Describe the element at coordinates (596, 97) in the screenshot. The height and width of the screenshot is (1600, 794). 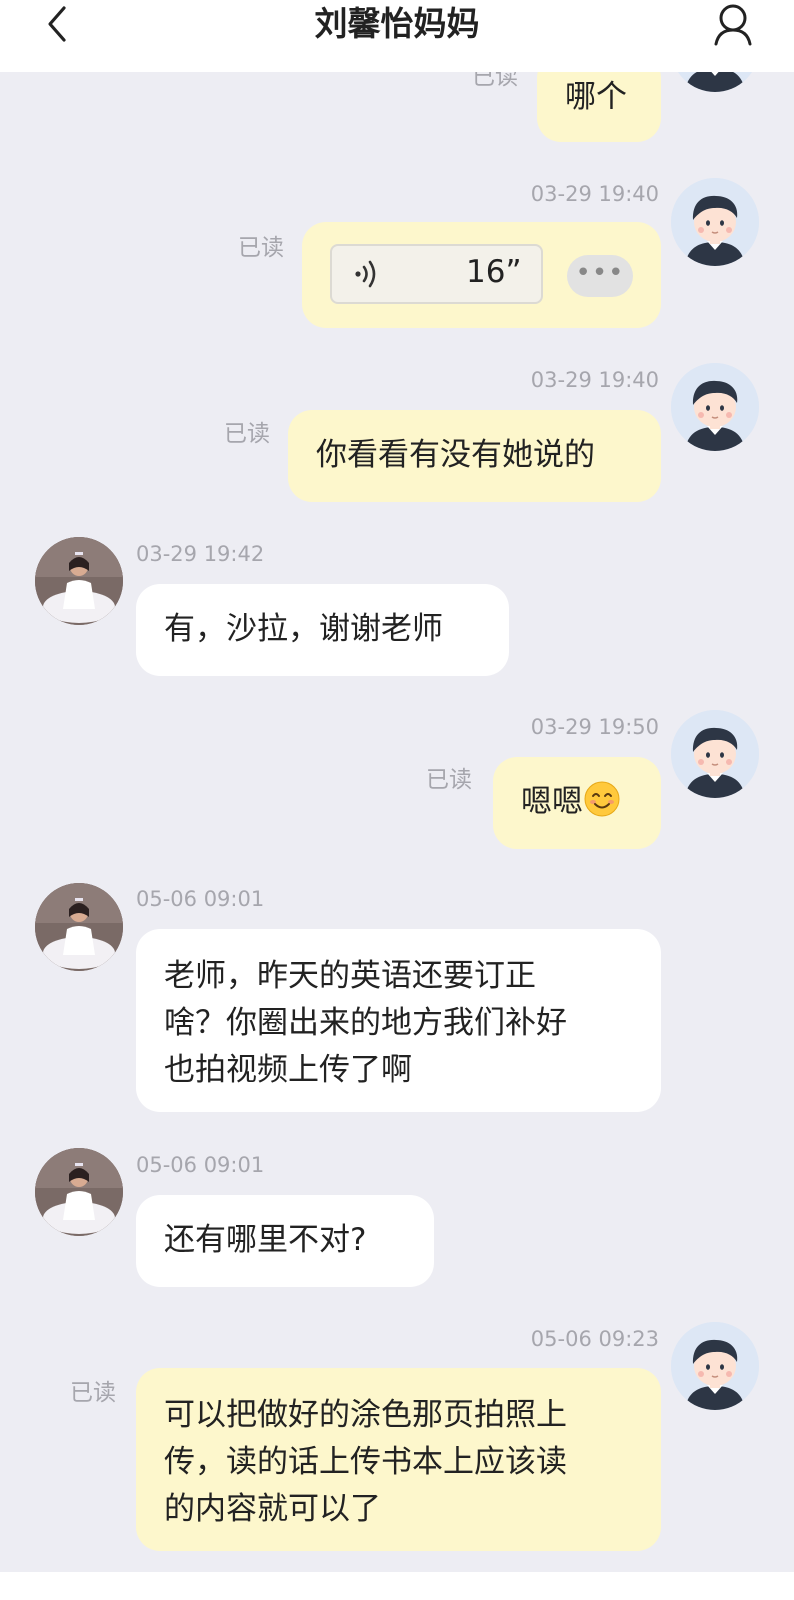
I see `message-text: 哪个` at that location.